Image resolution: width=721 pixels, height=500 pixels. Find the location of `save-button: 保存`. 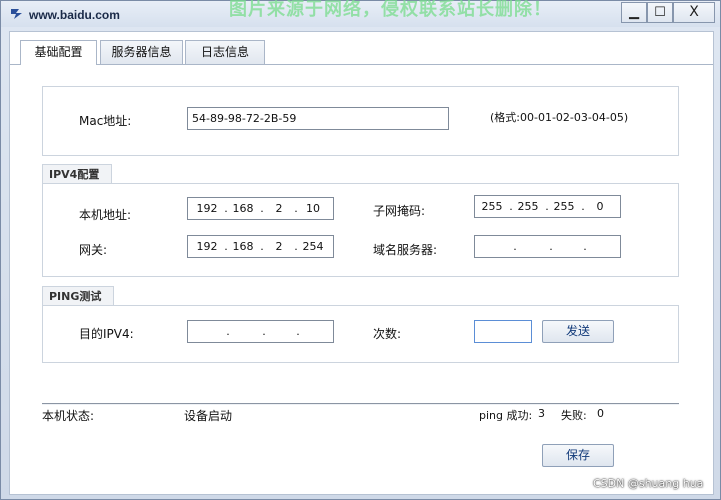

save-button: 保存 is located at coordinates (578, 455).